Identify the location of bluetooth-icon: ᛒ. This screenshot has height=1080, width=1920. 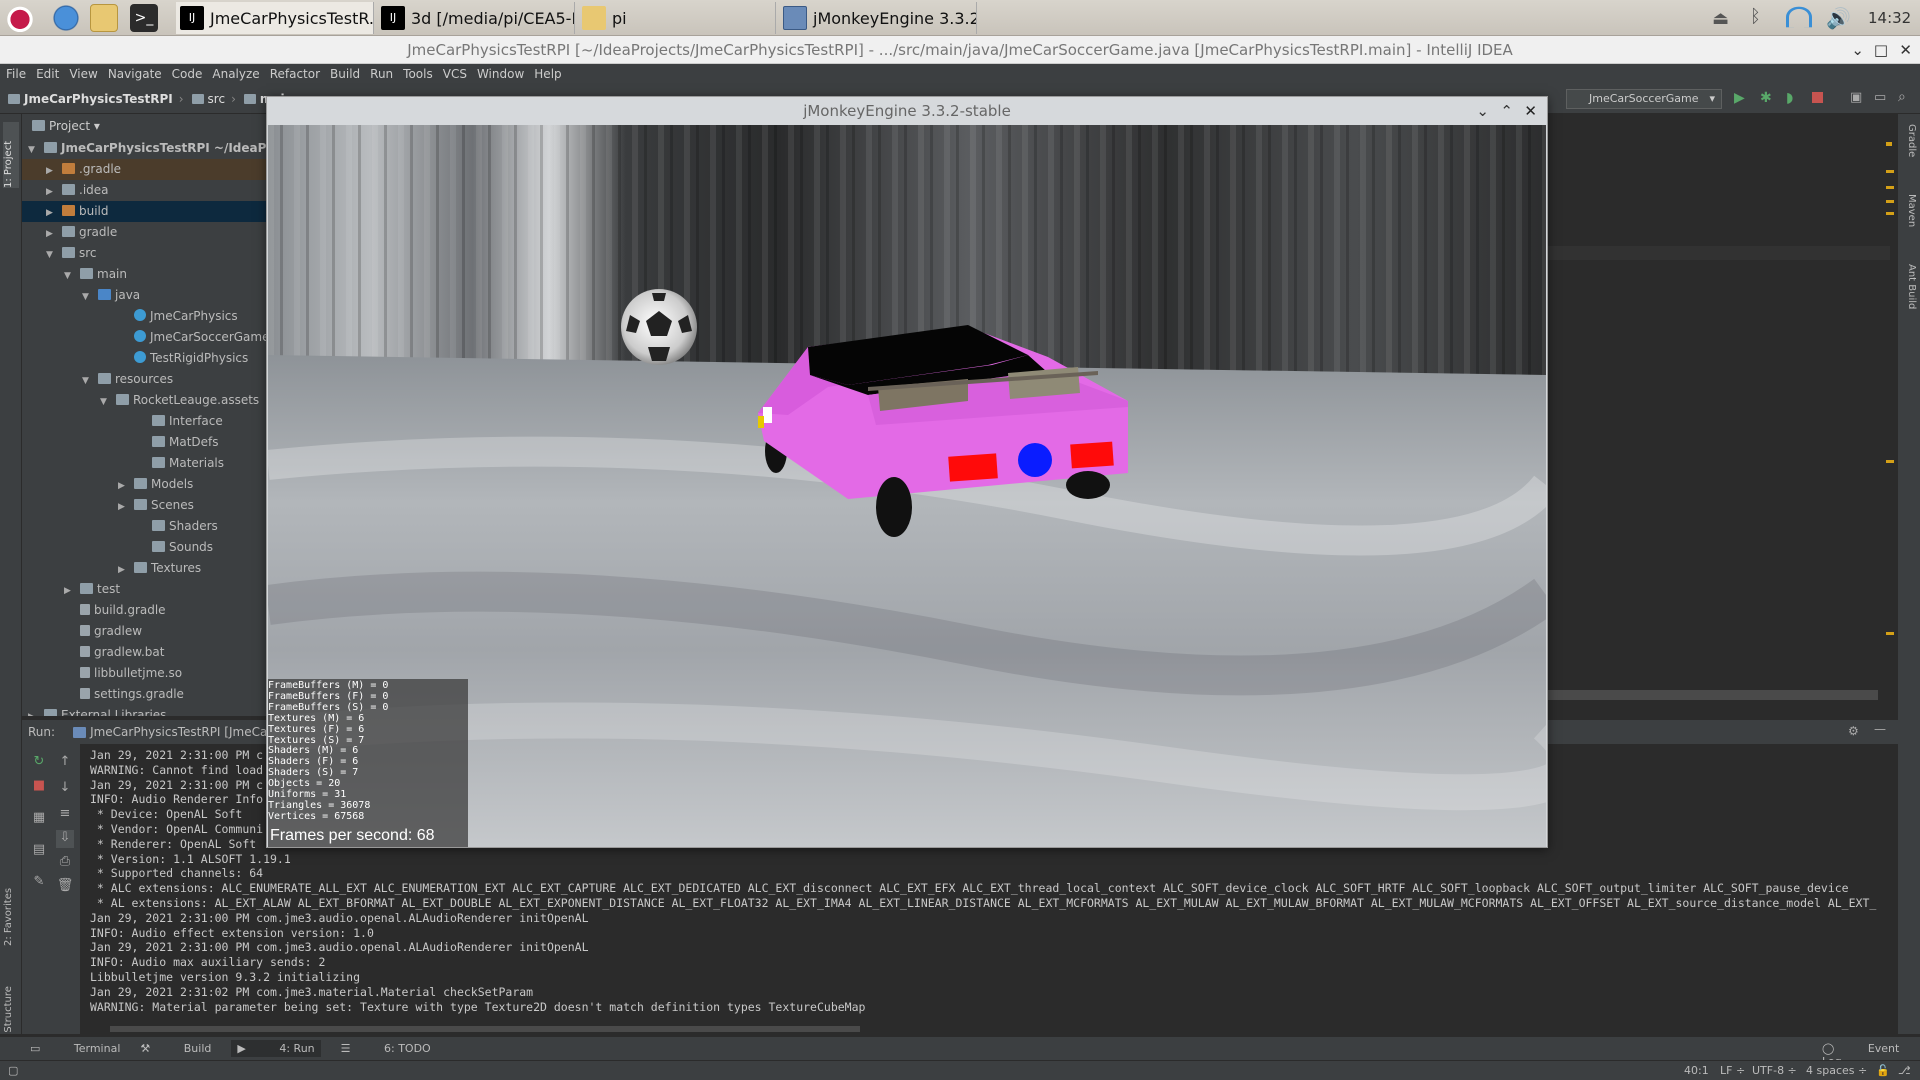
(1760, 17).